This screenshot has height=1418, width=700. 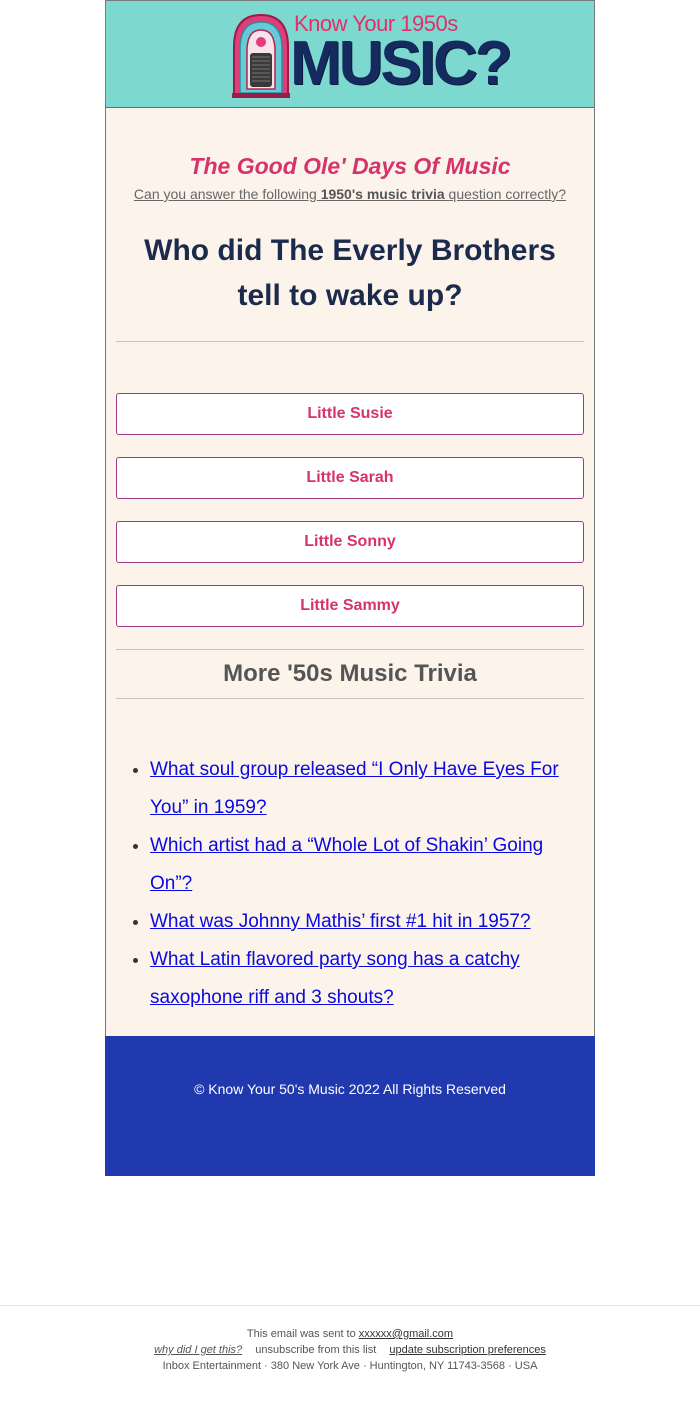 What do you see at coordinates (350, 673) in the screenshot?
I see `more-trivia-heading: More '50s Music Trivia` at bounding box center [350, 673].